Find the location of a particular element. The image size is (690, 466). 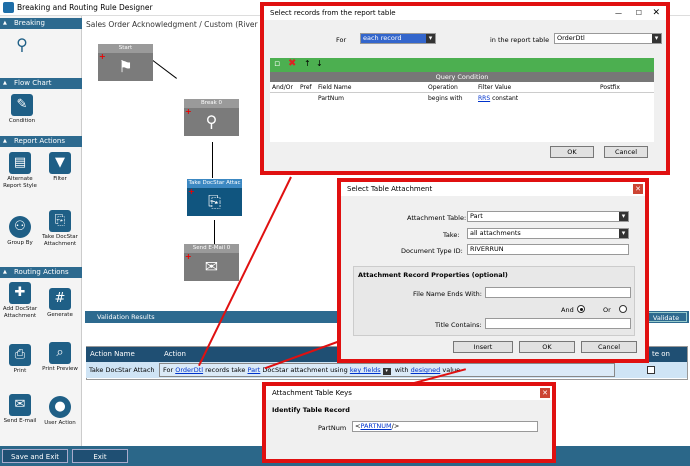

tool-filter: ▼ Filter is located at coordinates (60, 167).